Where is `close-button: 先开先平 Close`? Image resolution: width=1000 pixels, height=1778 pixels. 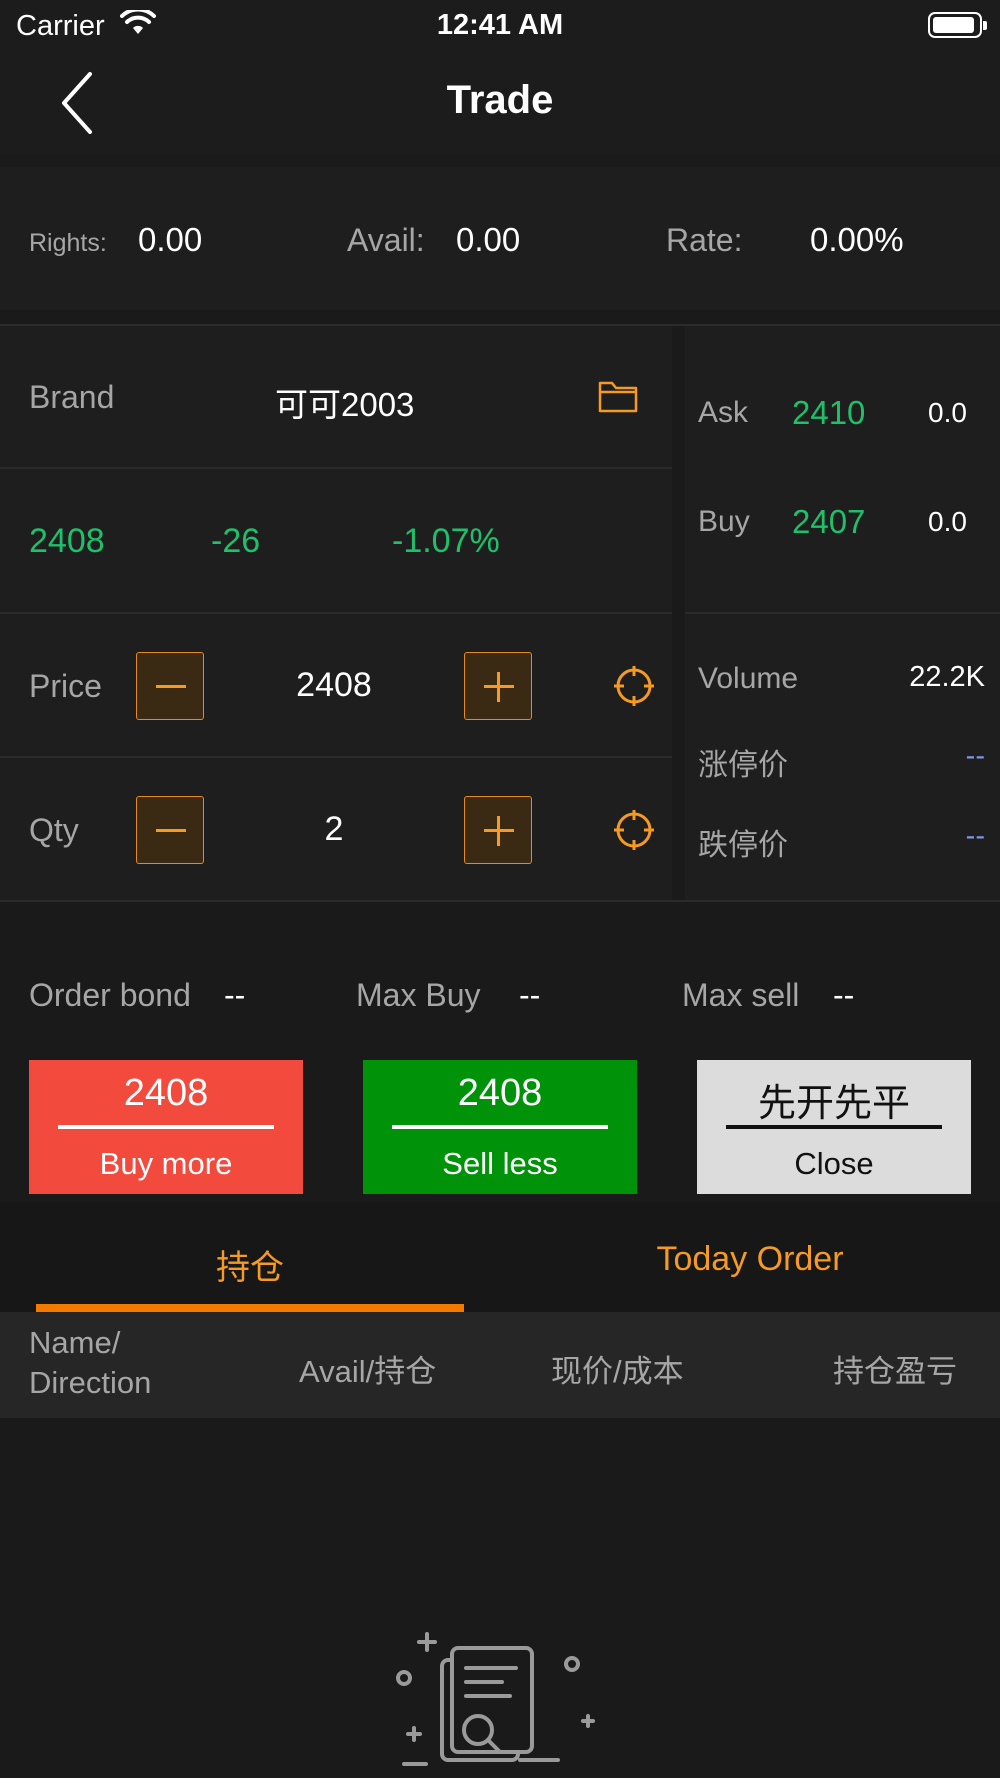 close-button: 先开先平 Close is located at coordinates (834, 1127).